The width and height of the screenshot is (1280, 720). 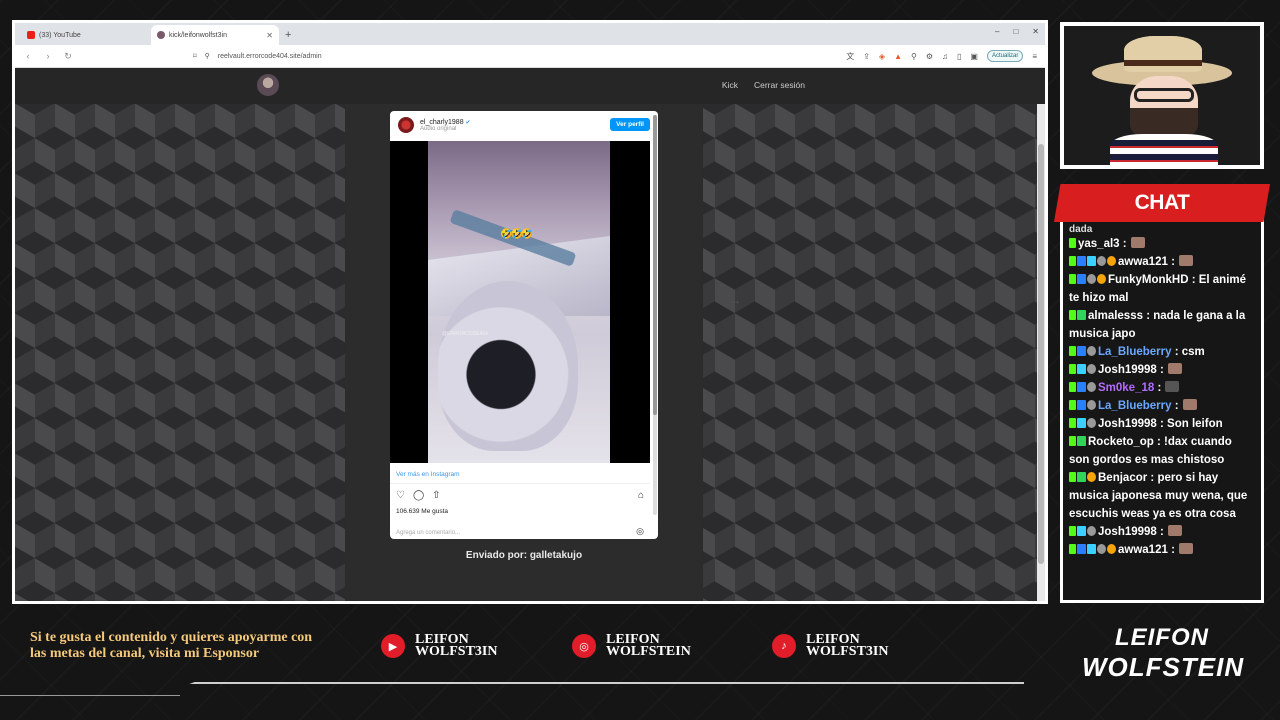 I want to click on sidebar-icon: ▯, so click(x=959, y=56).